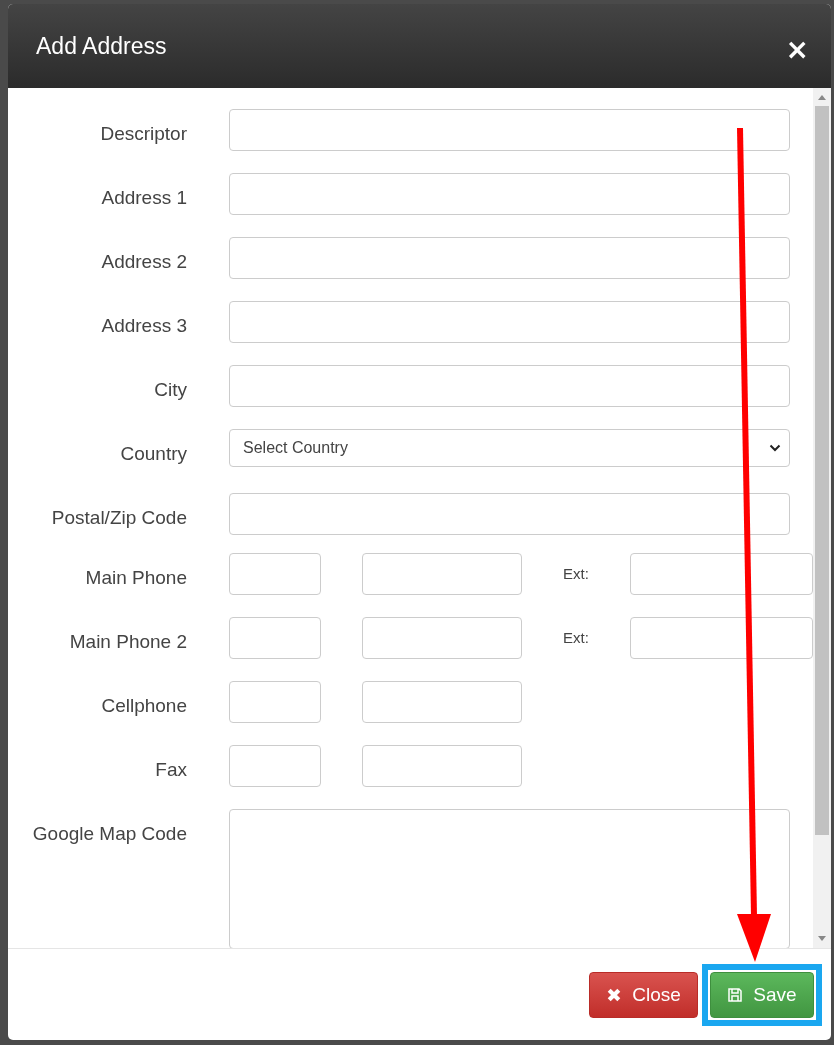 The image size is (834, 1045). I want to click on field-label: Address 3, so click(143, 326).